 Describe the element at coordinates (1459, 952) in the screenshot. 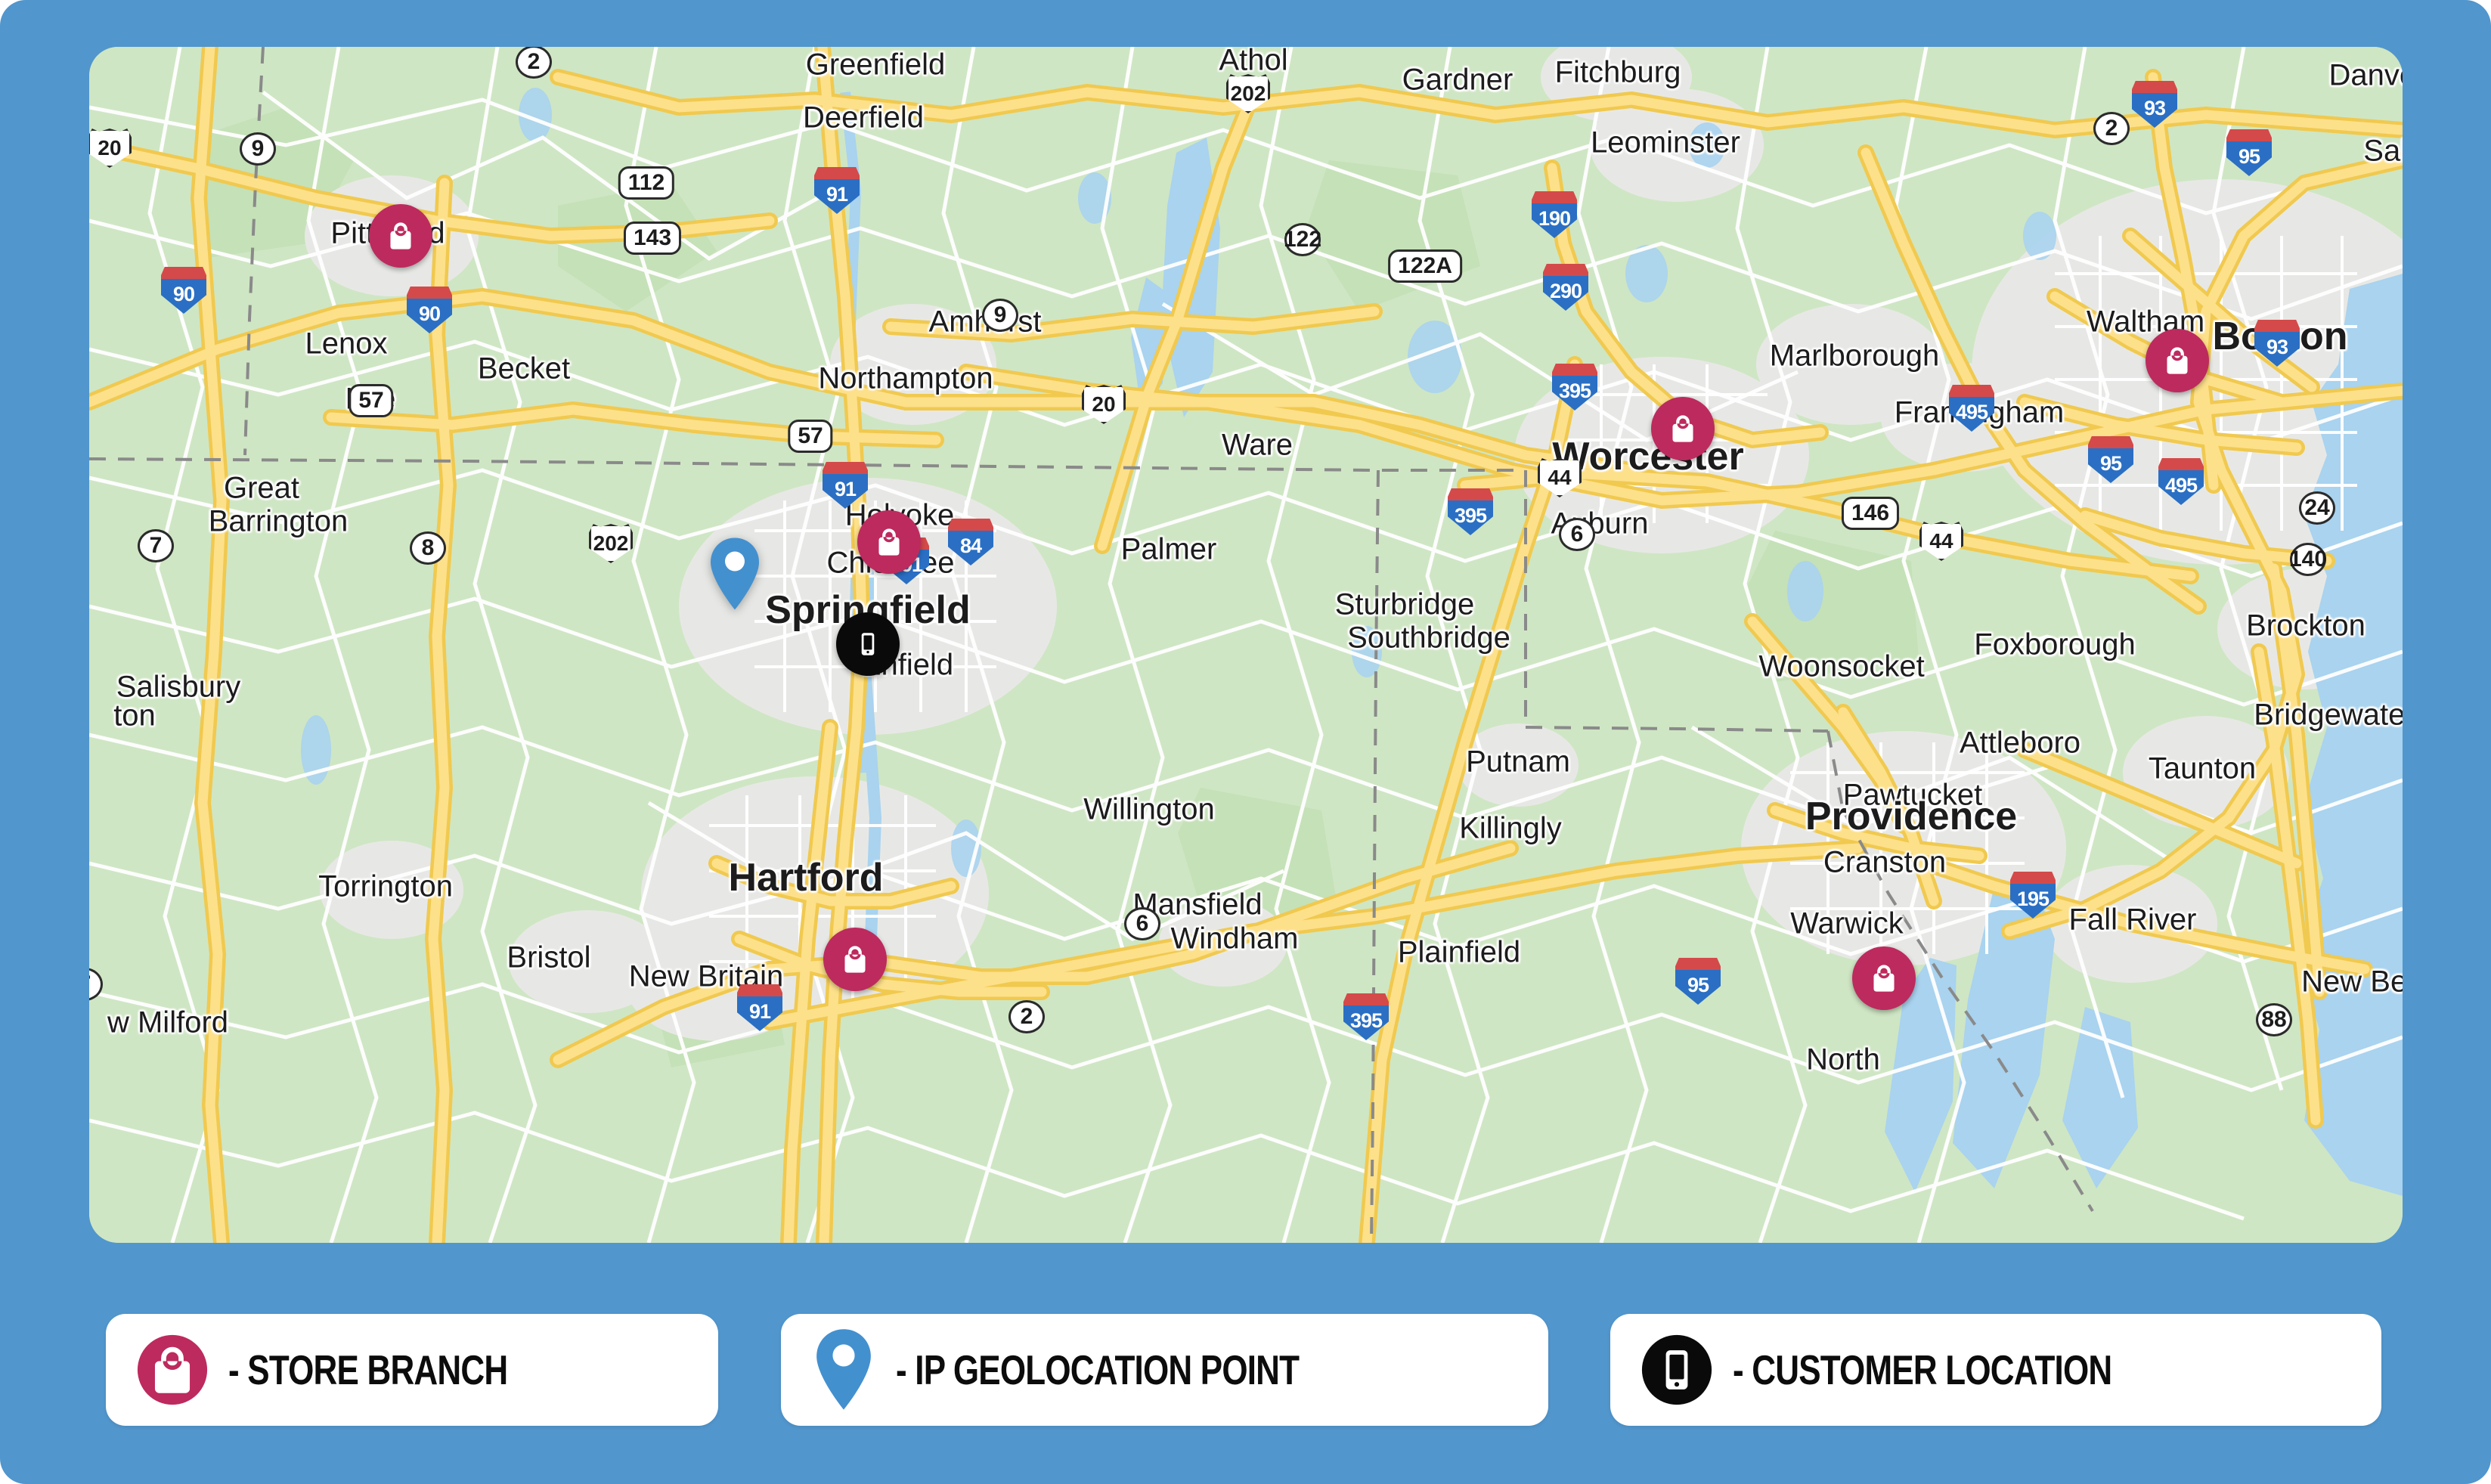

I see `map-label: Plainfield` at that location.